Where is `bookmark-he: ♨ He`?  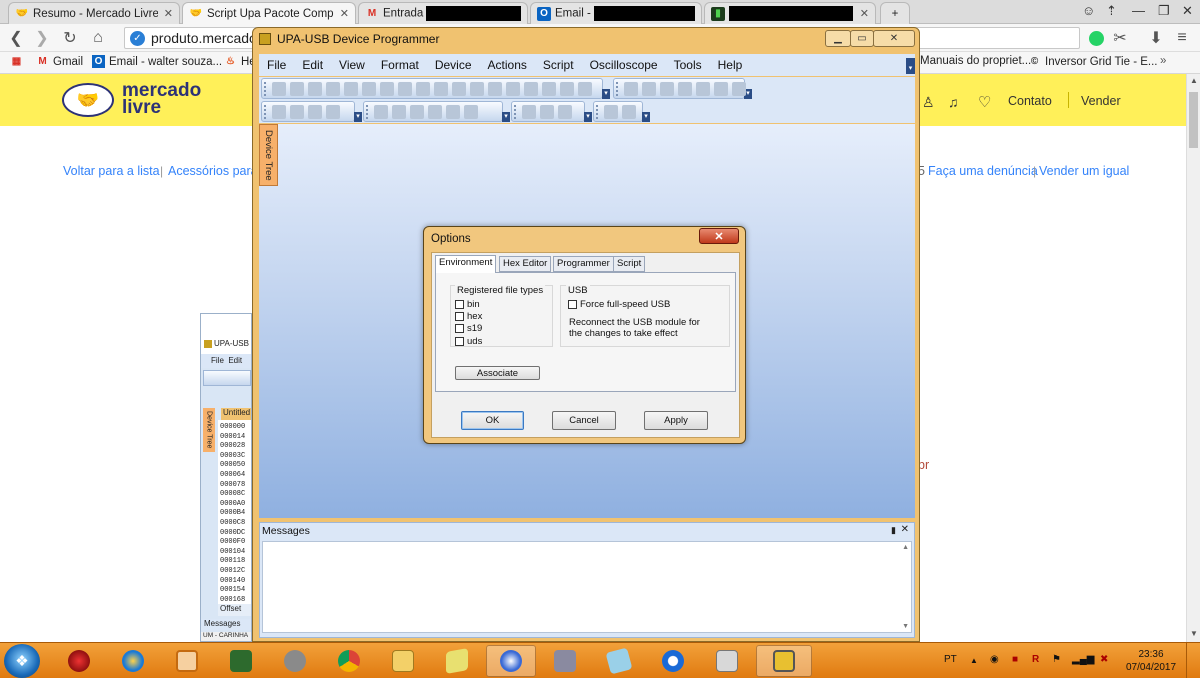 bookmark-he: ♨ He is located at coordinates (240, 61).